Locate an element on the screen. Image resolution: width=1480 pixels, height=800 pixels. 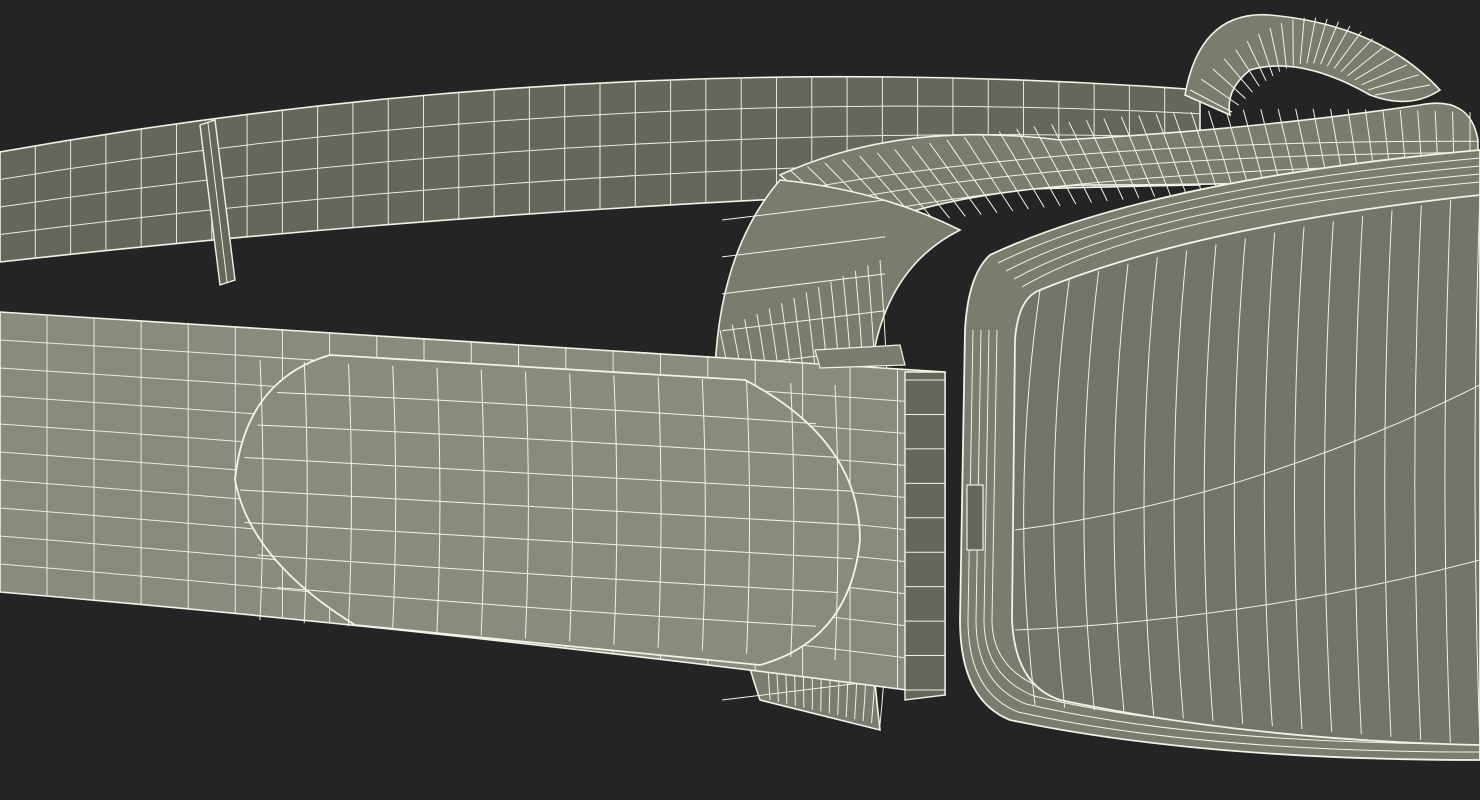
hinge-pin is located at coordinates (975, 517).